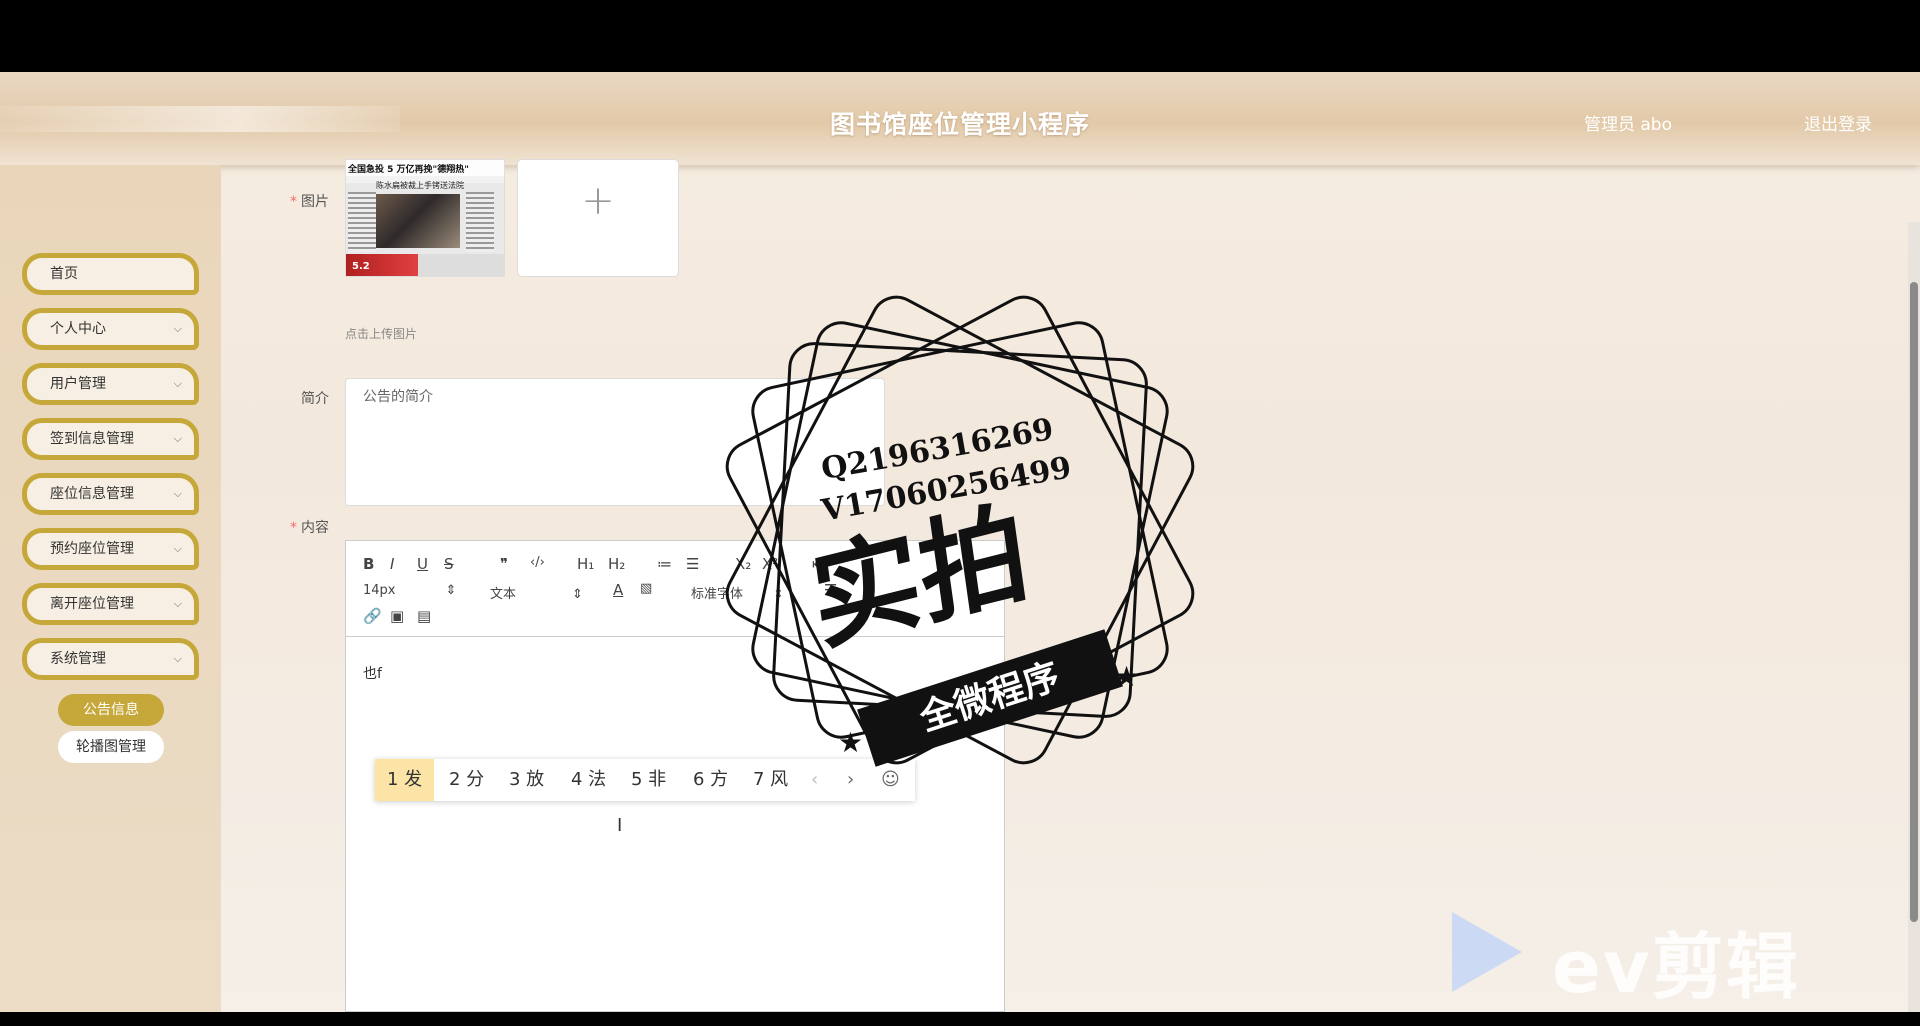 This screenshot has height=1026, width=1920. What do you see at coordinates (392, 564) in the screenshot?
I see `italic-button: I` at bounding box center [392, 564].